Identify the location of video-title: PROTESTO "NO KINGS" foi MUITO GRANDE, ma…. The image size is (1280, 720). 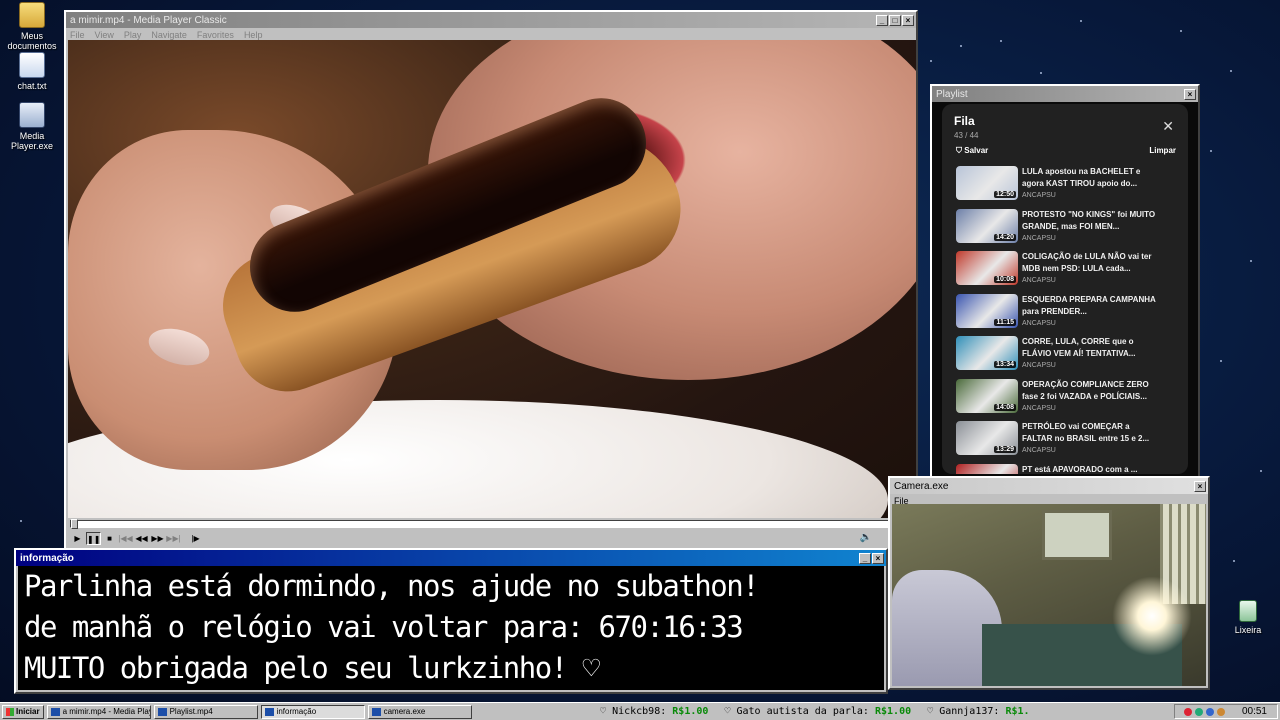
(1089, 220).